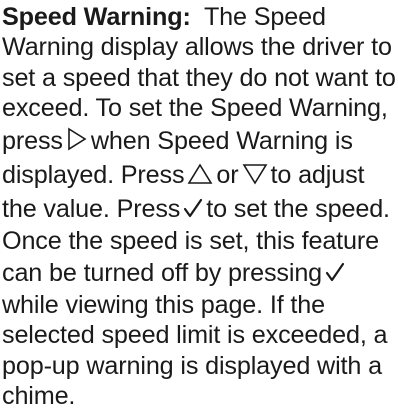  I want to click on body-text: displayed. Press, so click(93, 174).